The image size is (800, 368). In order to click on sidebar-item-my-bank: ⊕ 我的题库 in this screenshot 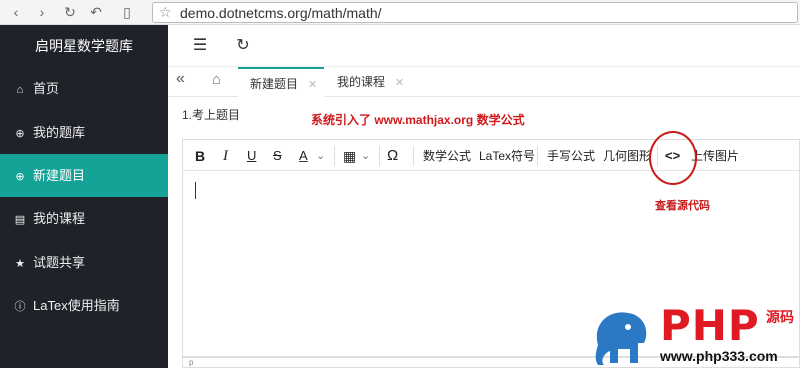, I will do `click(84, 132)`.